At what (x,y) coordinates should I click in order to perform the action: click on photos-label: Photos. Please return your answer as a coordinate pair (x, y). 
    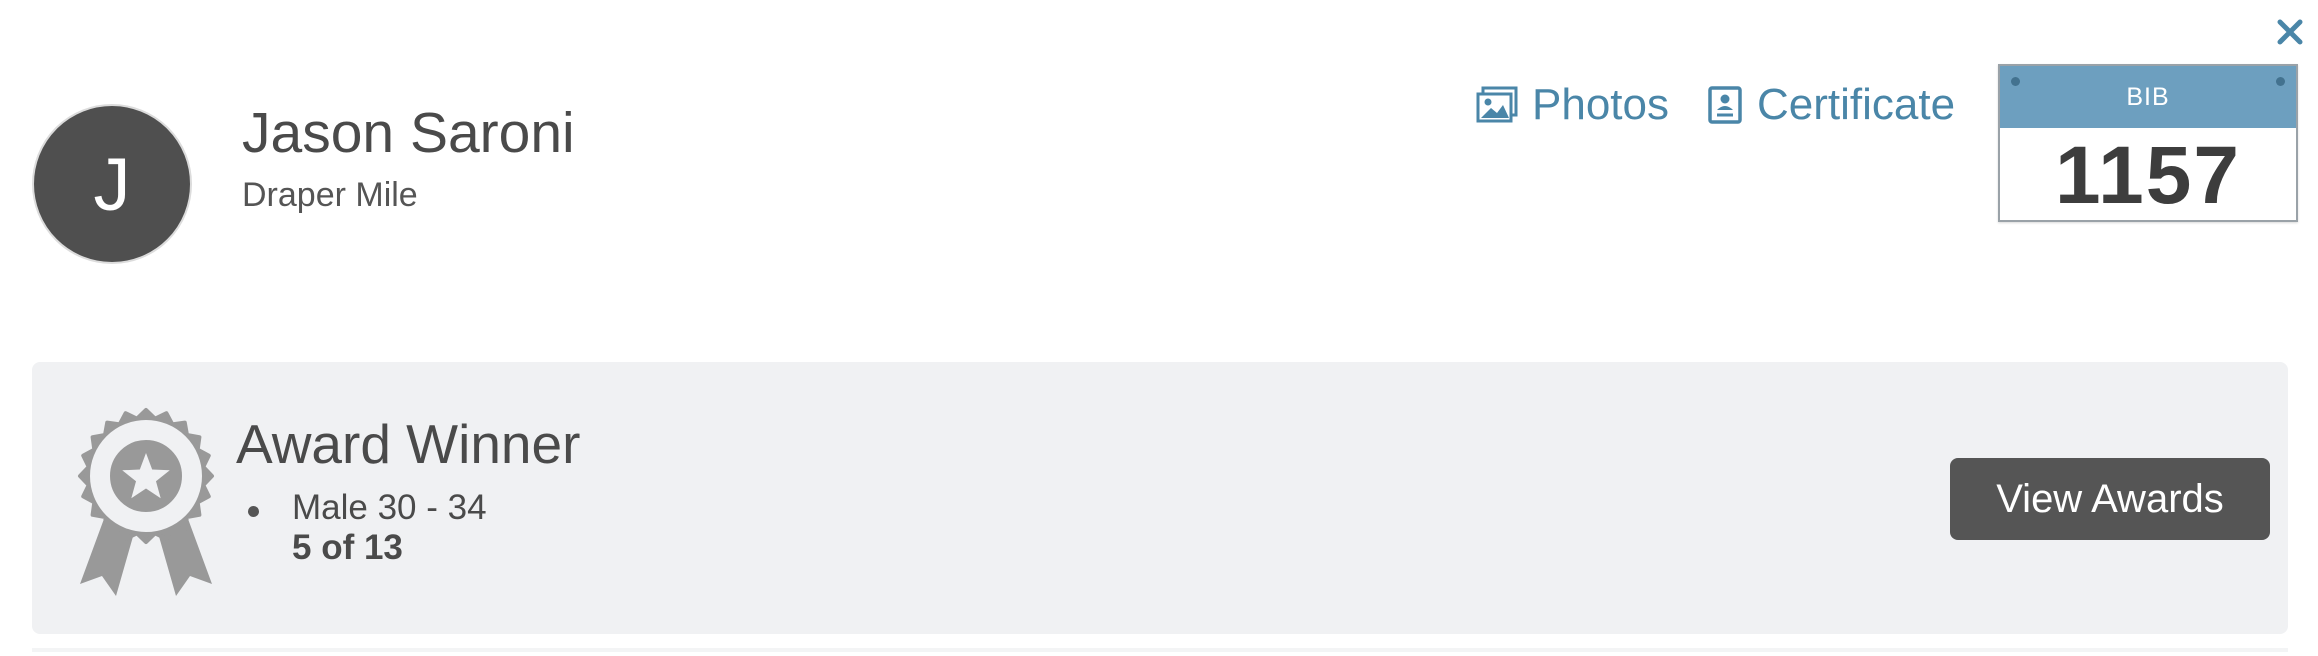
    Looking at the image, I should click on (1600, 104).